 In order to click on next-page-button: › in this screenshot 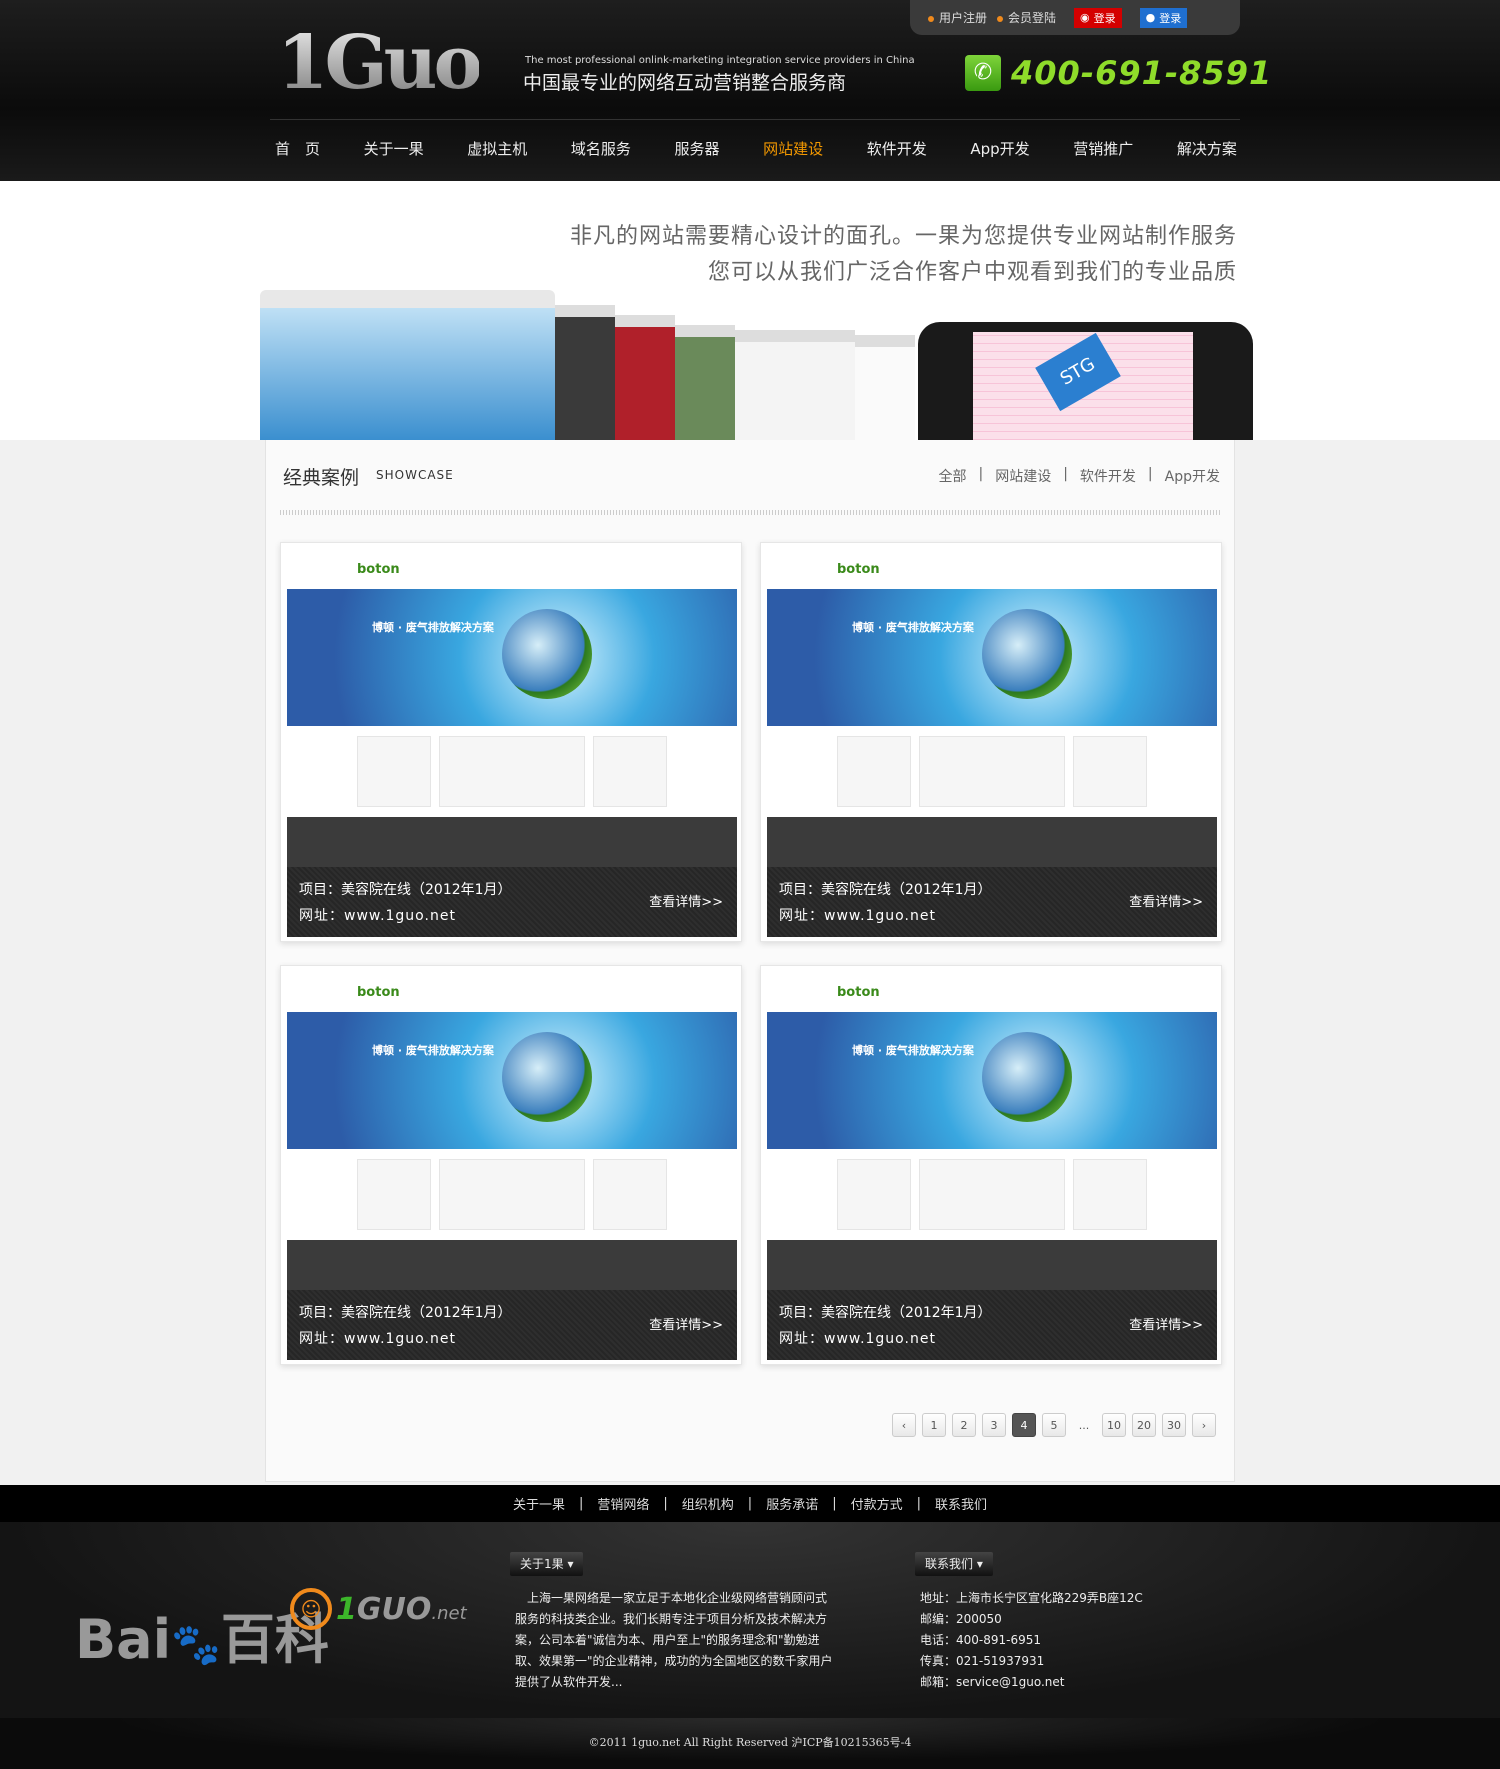, I will do `click(1204, 1425)`.